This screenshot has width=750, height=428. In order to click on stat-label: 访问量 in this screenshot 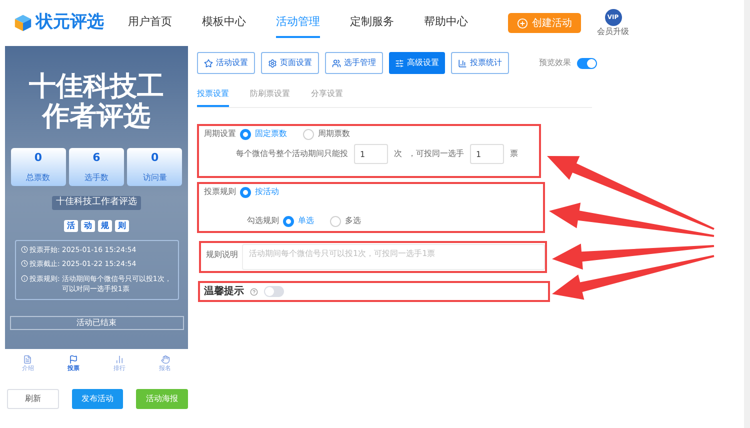, I will do `click(154, 178)`.